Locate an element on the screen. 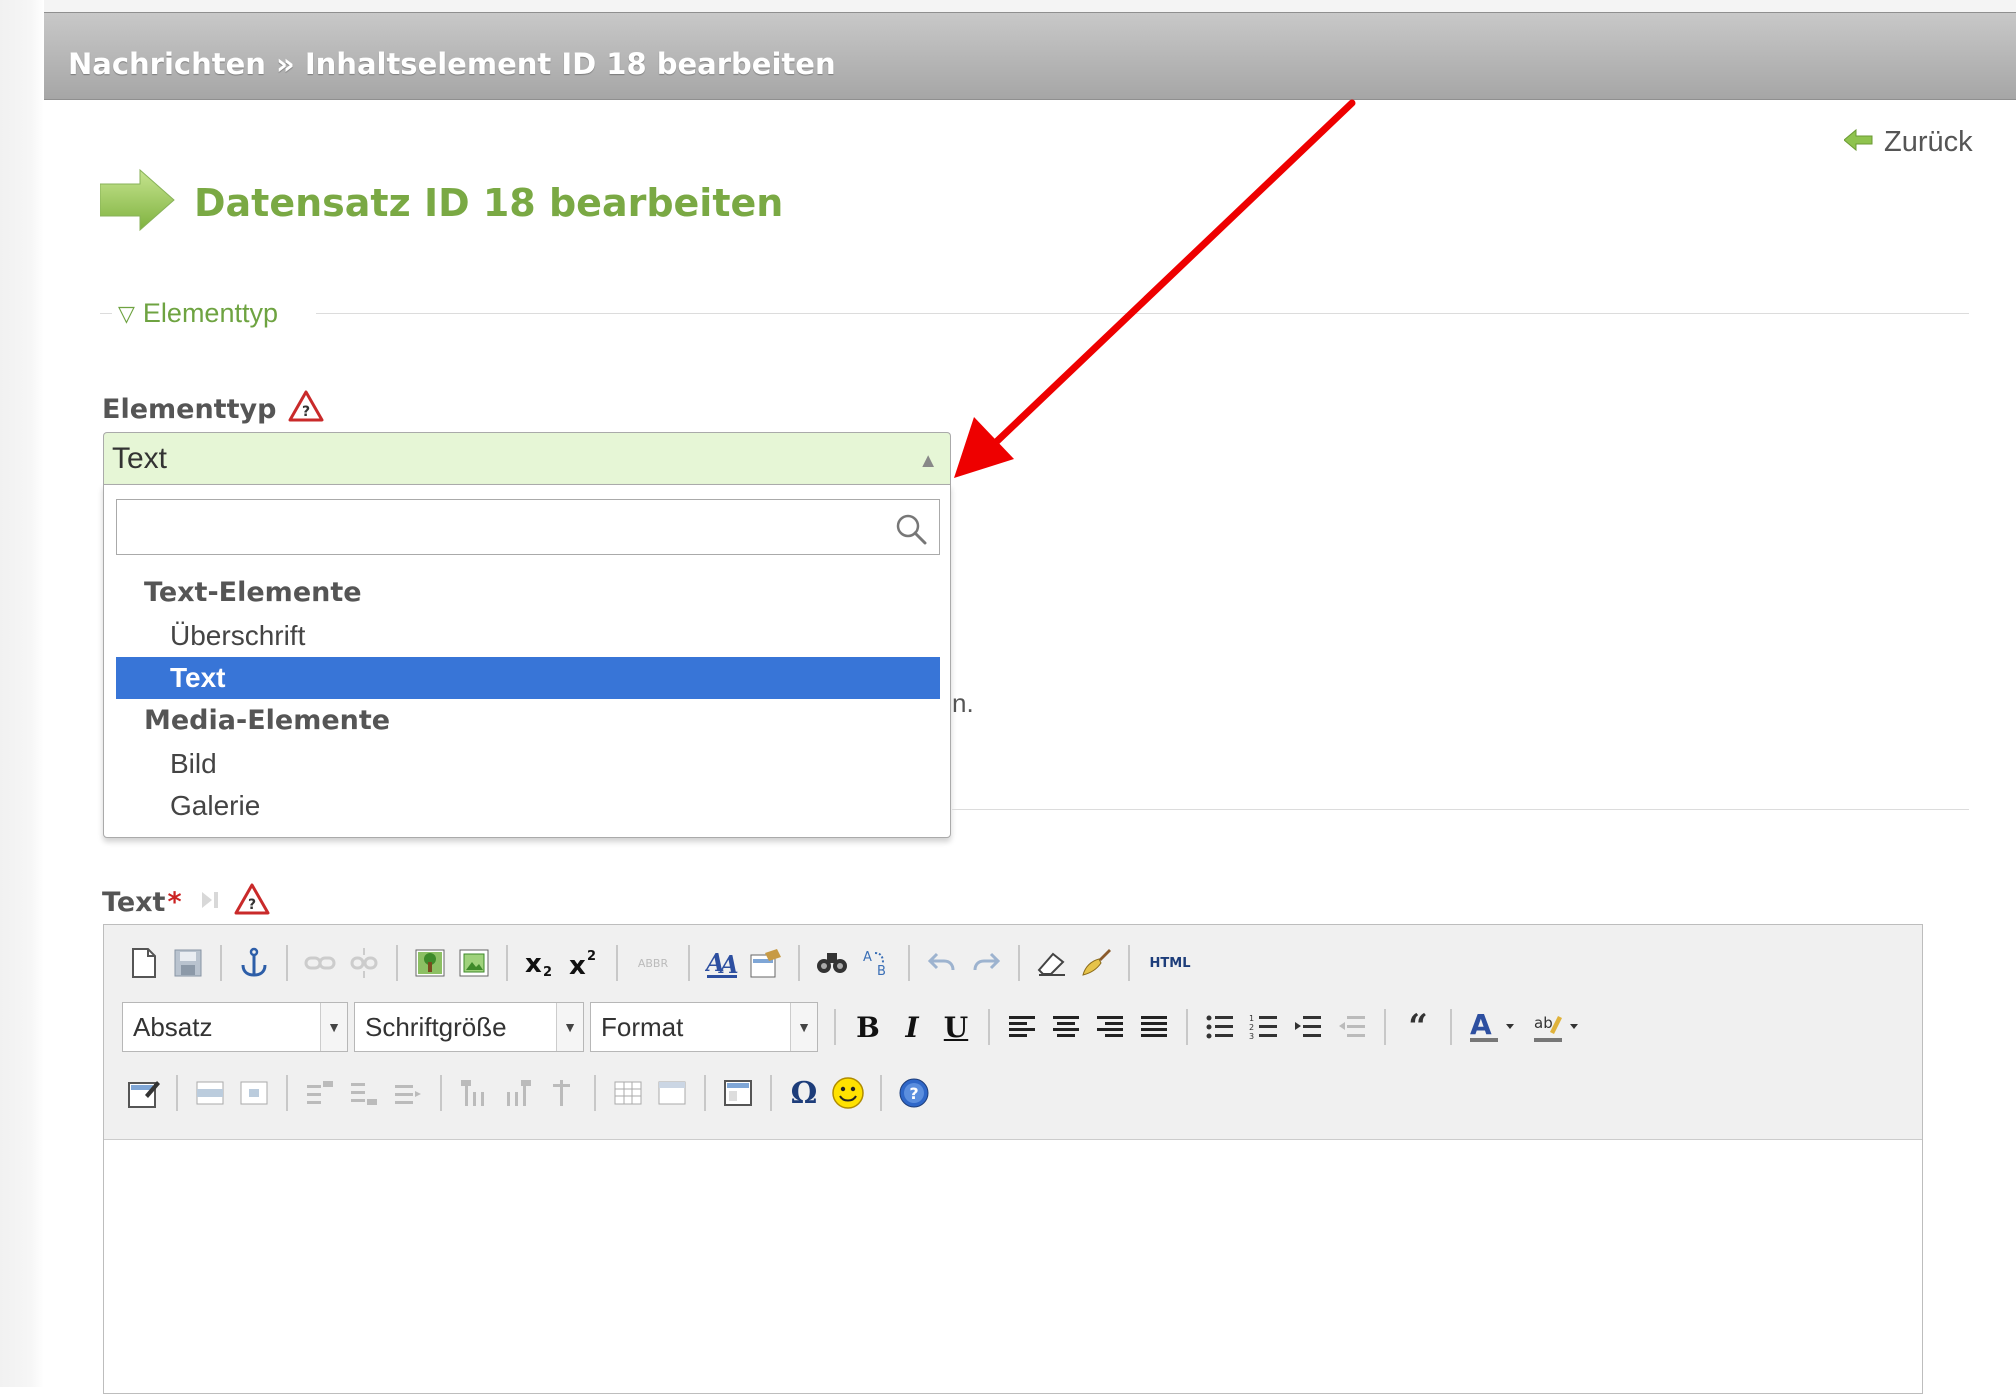  subscript-icon: x2 is located at coordinates (540, 963).